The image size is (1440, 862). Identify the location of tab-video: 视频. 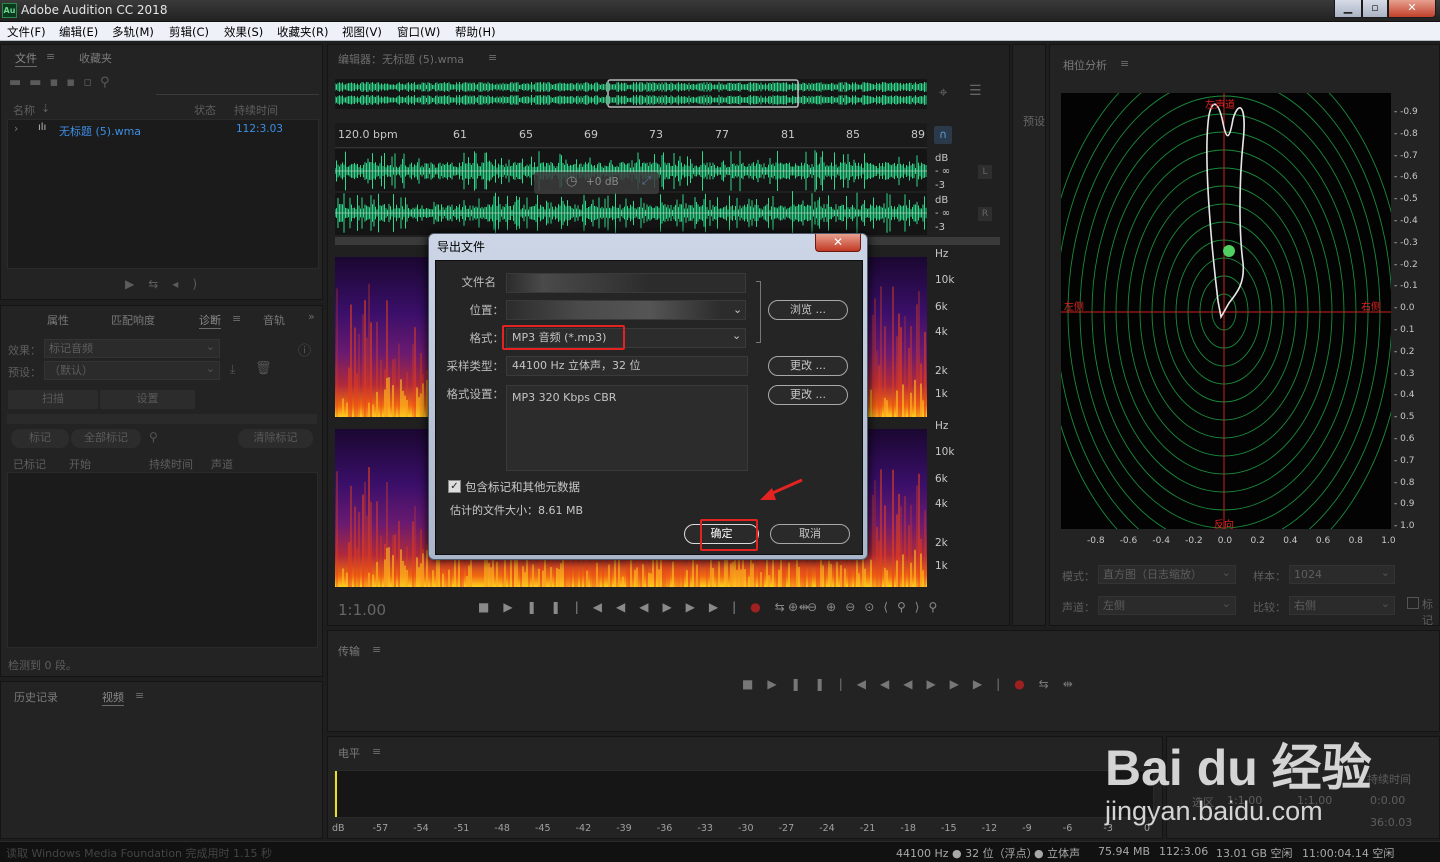
(113, 697).